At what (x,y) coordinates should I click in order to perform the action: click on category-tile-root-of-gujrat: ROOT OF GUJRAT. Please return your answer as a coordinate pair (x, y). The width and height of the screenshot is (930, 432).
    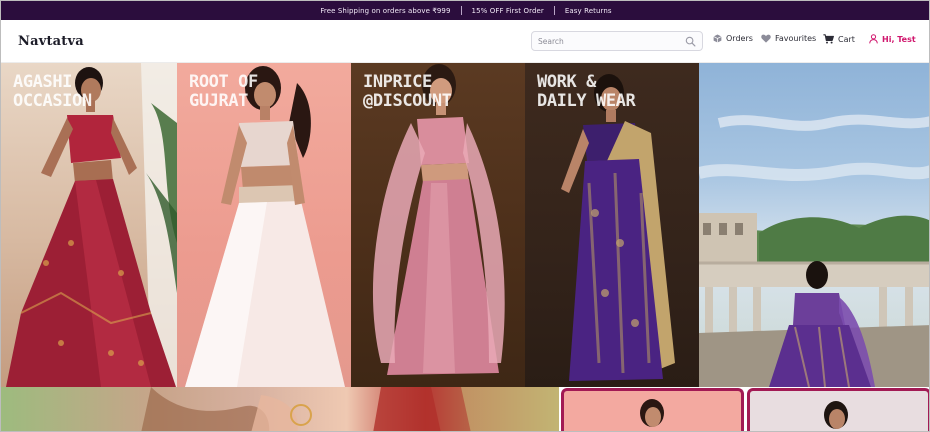
    Looking at the image, I should click on (264, 225).